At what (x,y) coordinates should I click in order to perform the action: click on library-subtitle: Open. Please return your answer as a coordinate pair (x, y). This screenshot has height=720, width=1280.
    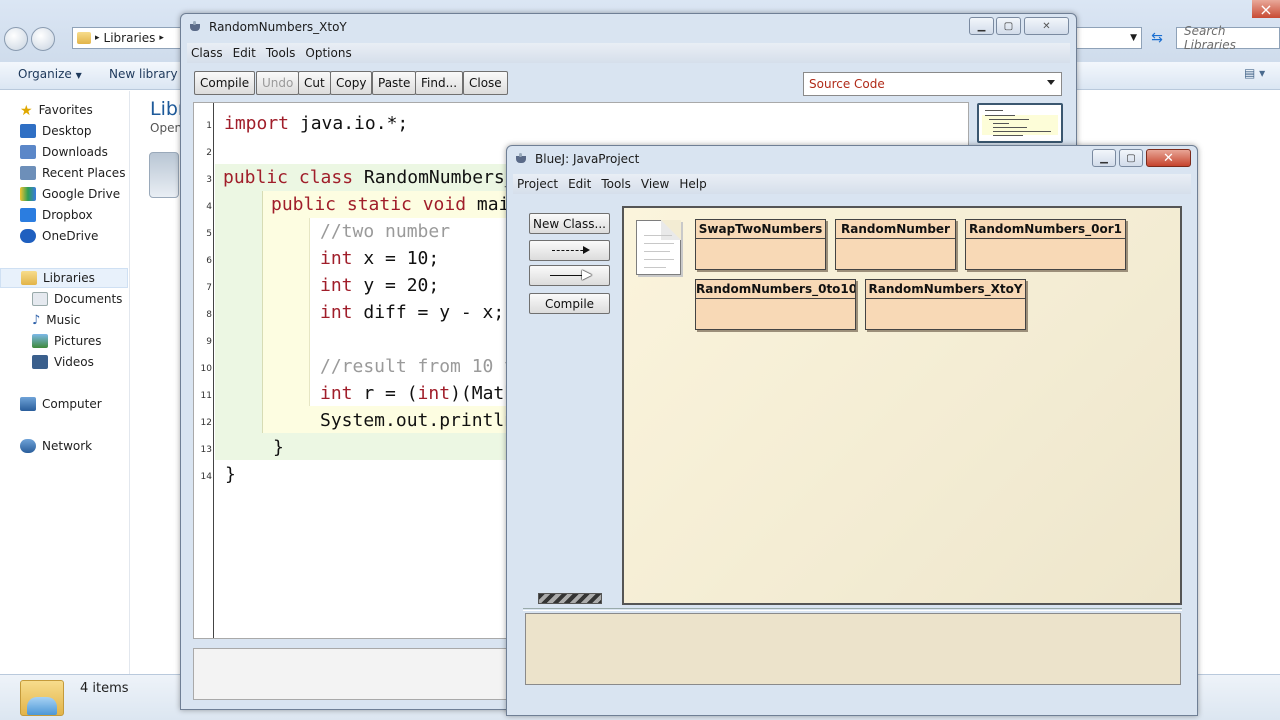
    Looking at the image, I should click on (166, 128).